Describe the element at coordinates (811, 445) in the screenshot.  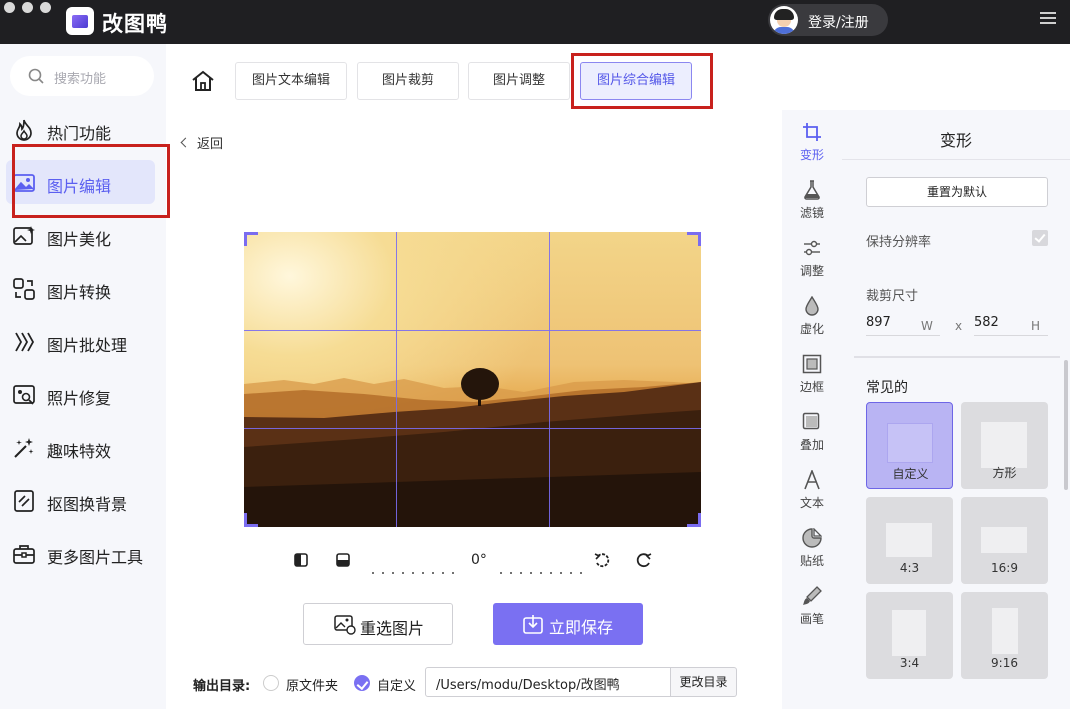
I see `tool-label: 叠加` at that location.